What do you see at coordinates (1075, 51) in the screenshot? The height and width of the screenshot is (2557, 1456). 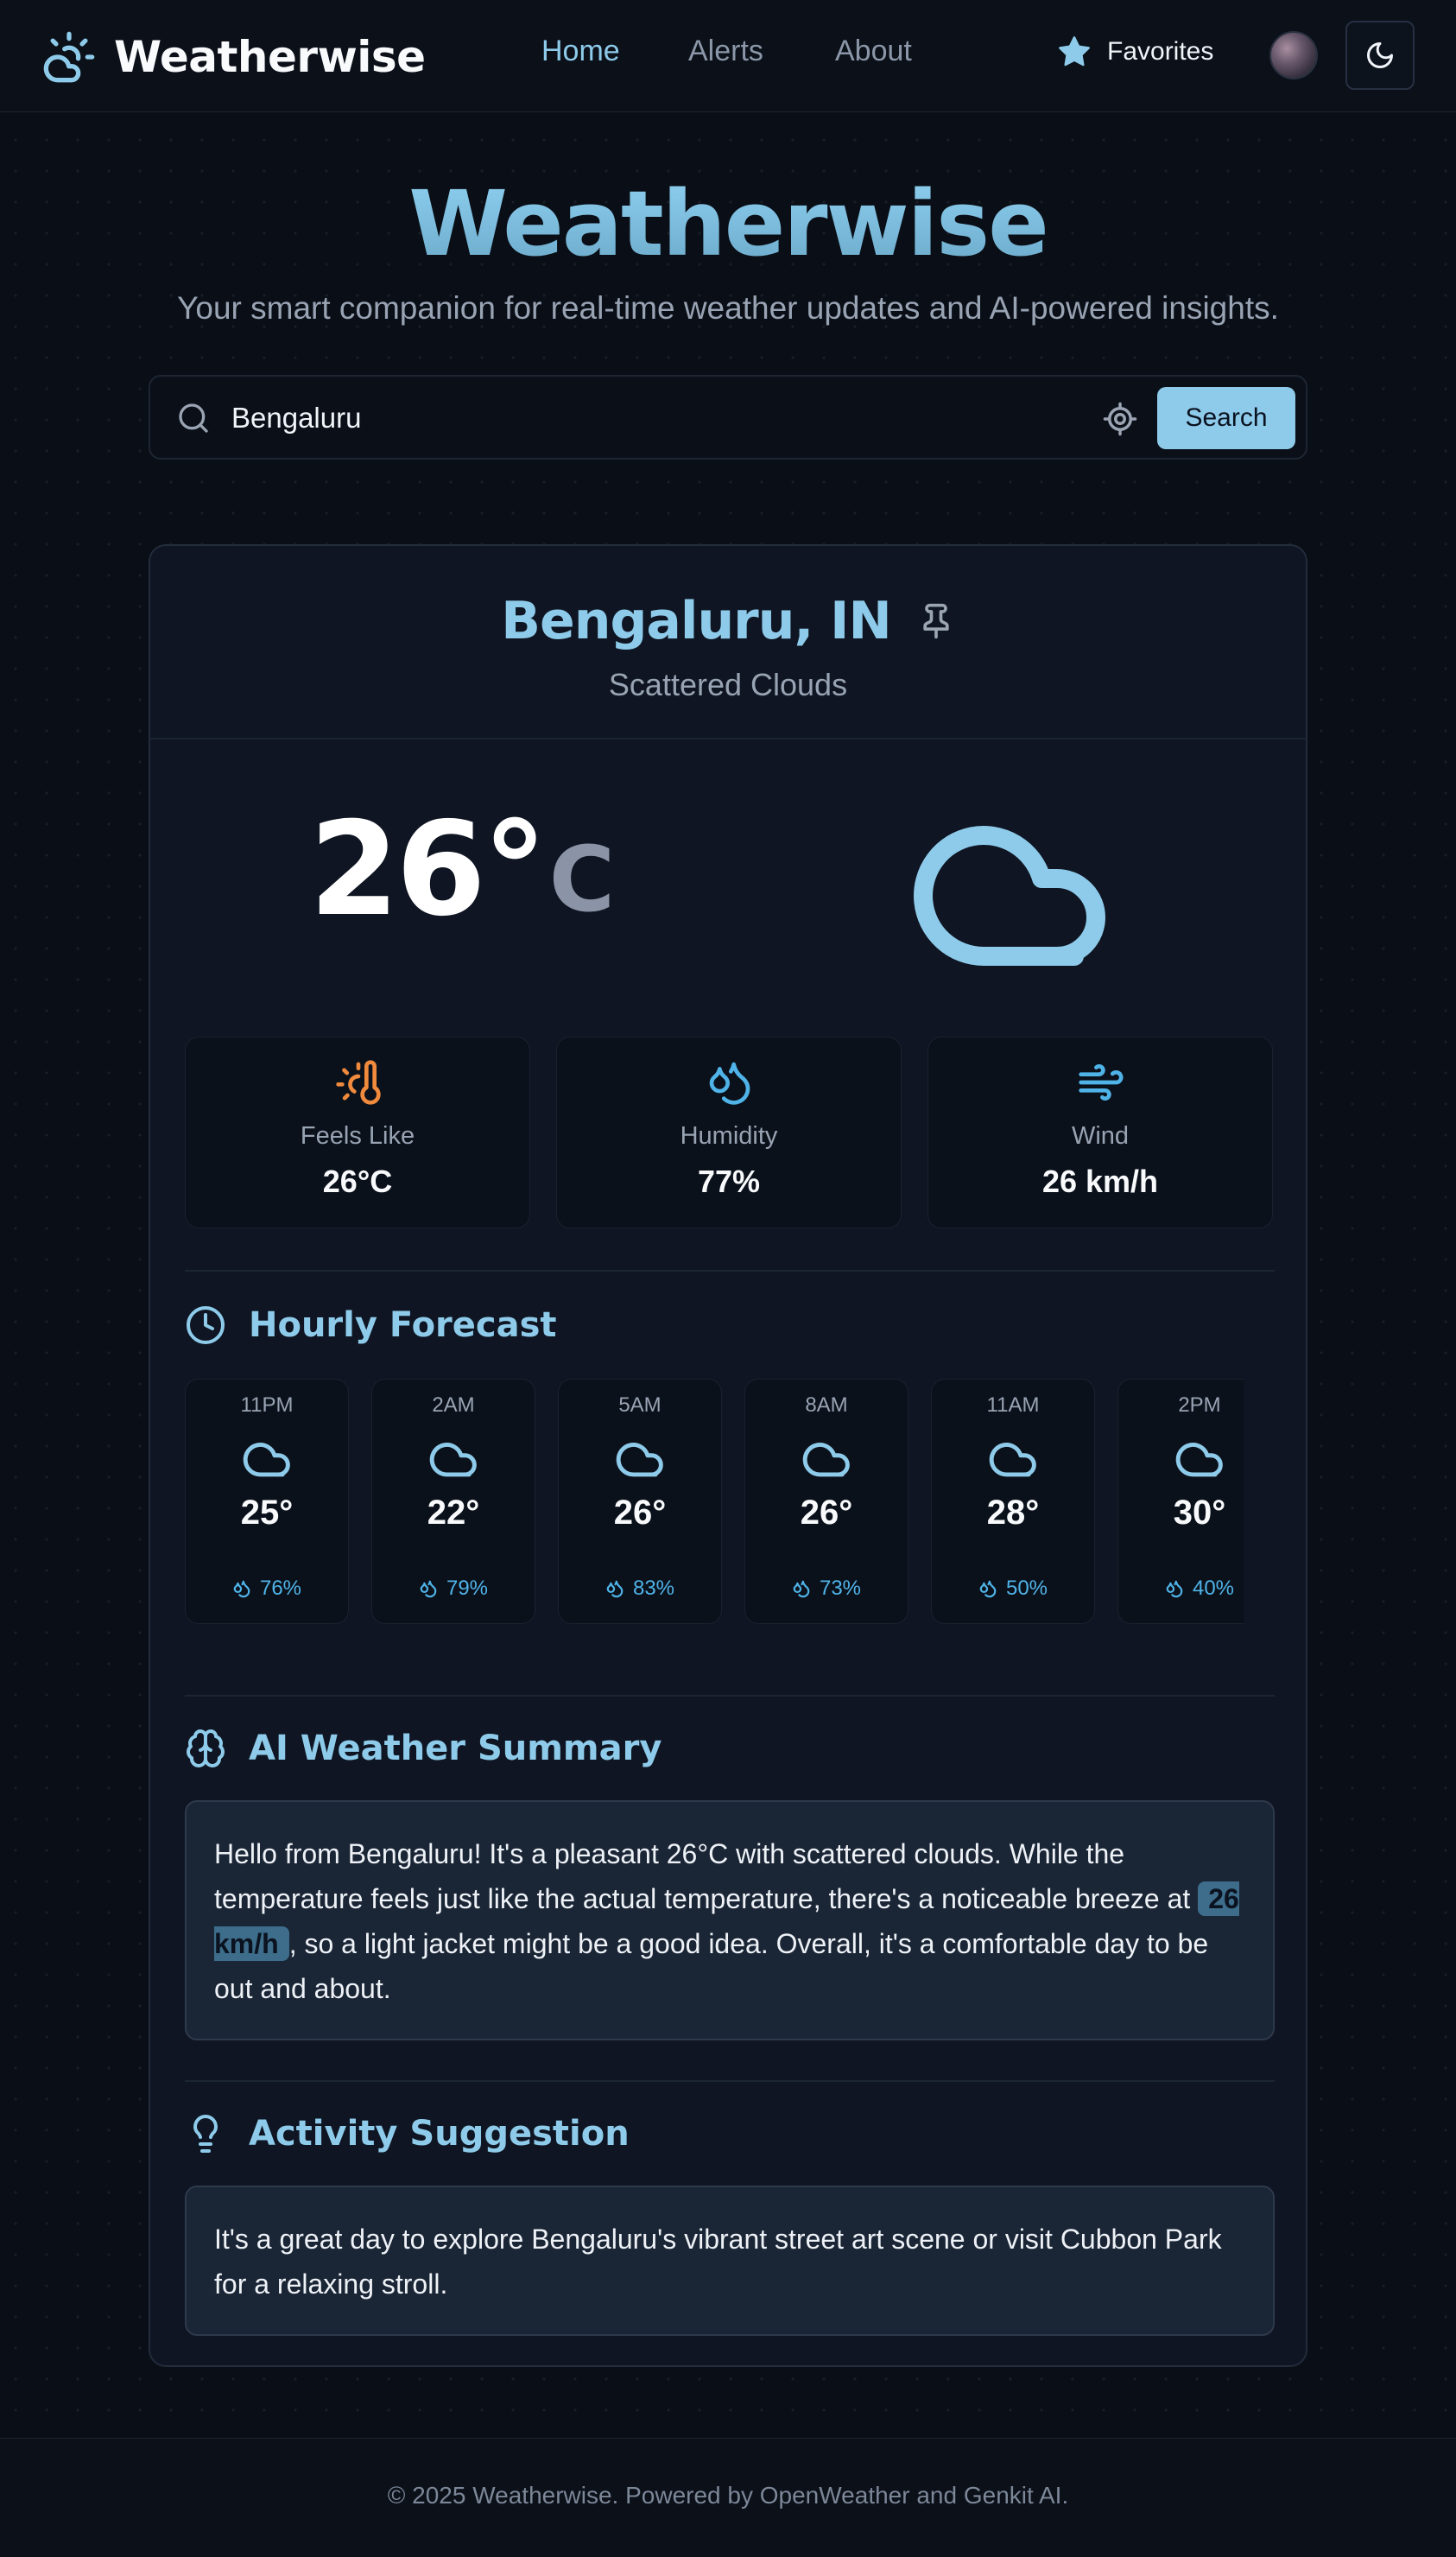 I see `star-icon` at bounding box center [1075, 51].